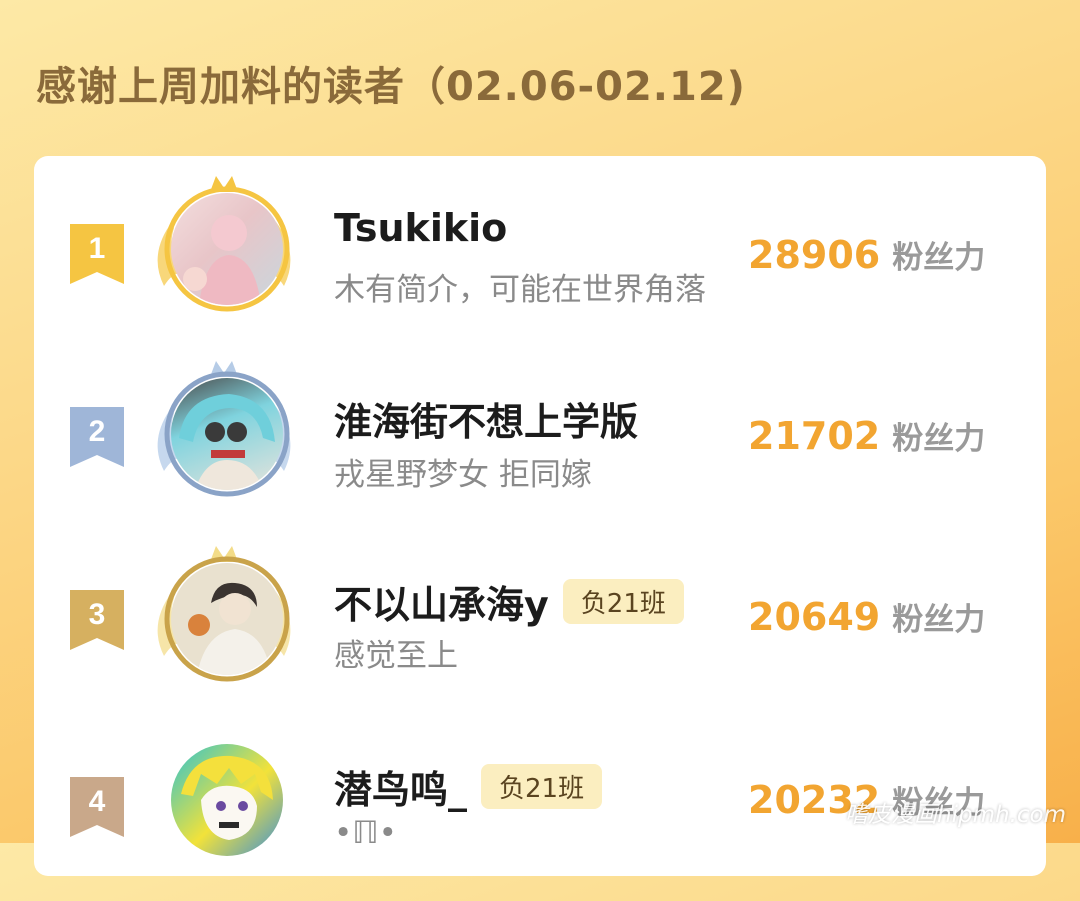 Image resolution: width=1080 pixels, height=901 pixels. I want to click on user-bio: 戎星野梦女 拒同嫁, so click(463, 475).